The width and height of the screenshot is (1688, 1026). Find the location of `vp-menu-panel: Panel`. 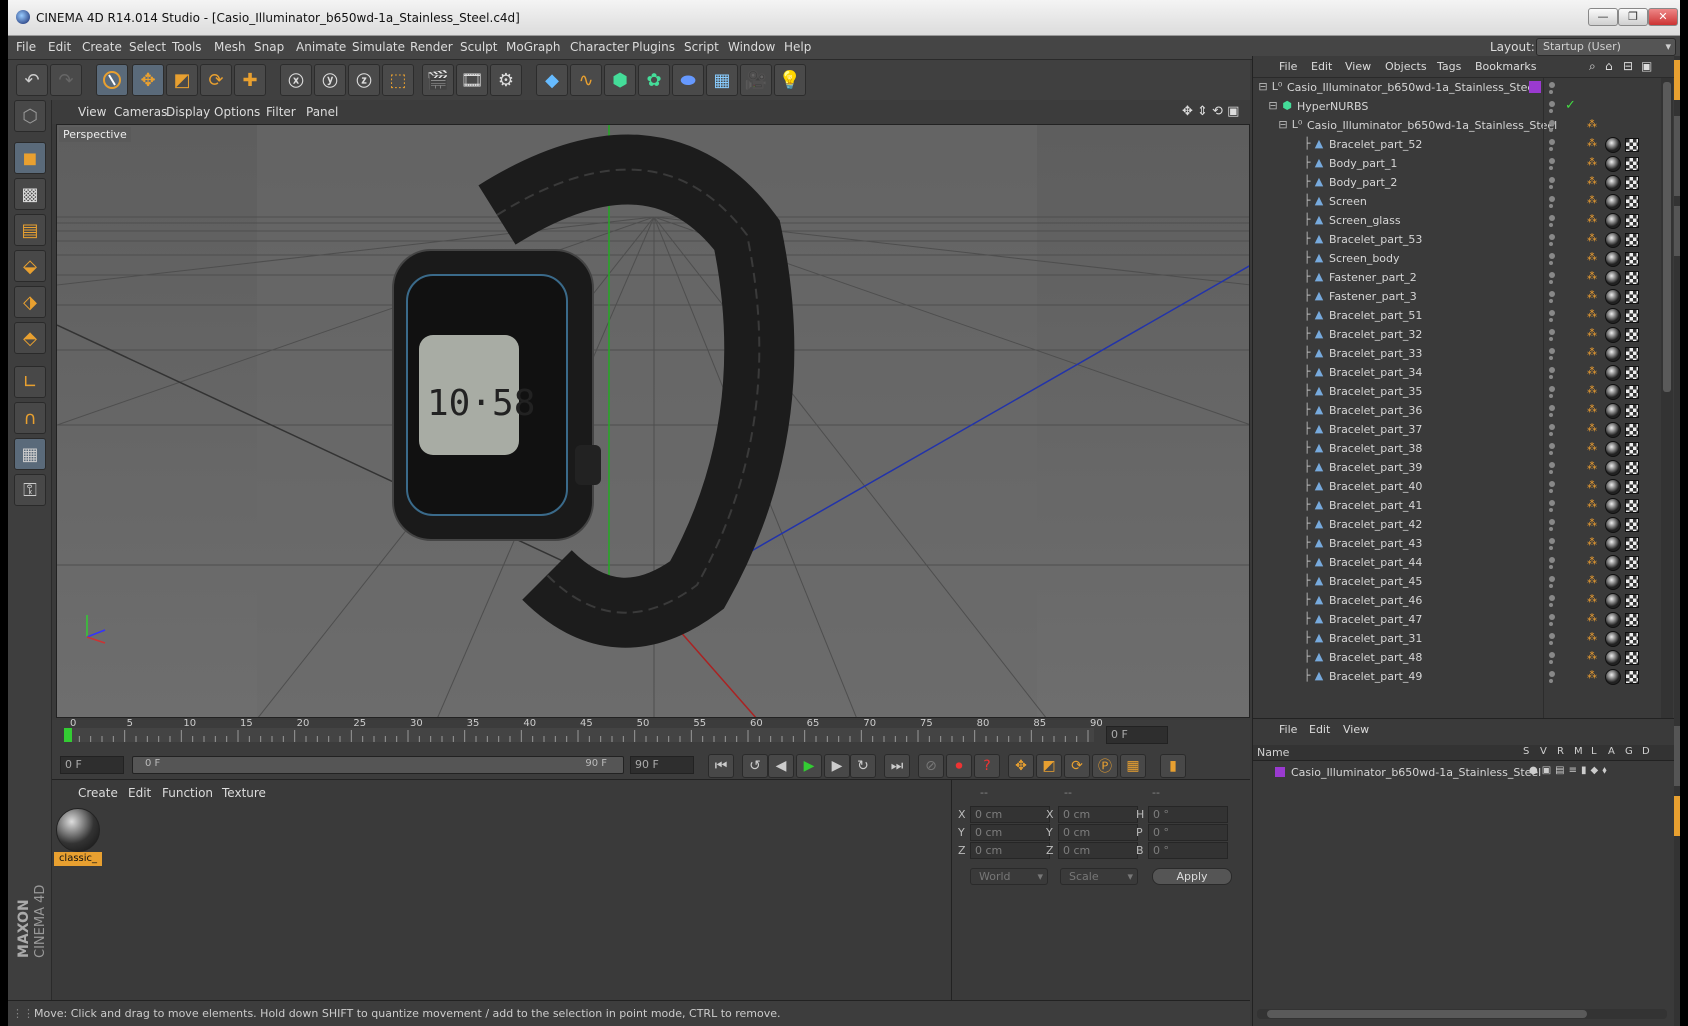

vp-menu-panel: Panel is located at coordinates (322, 112).